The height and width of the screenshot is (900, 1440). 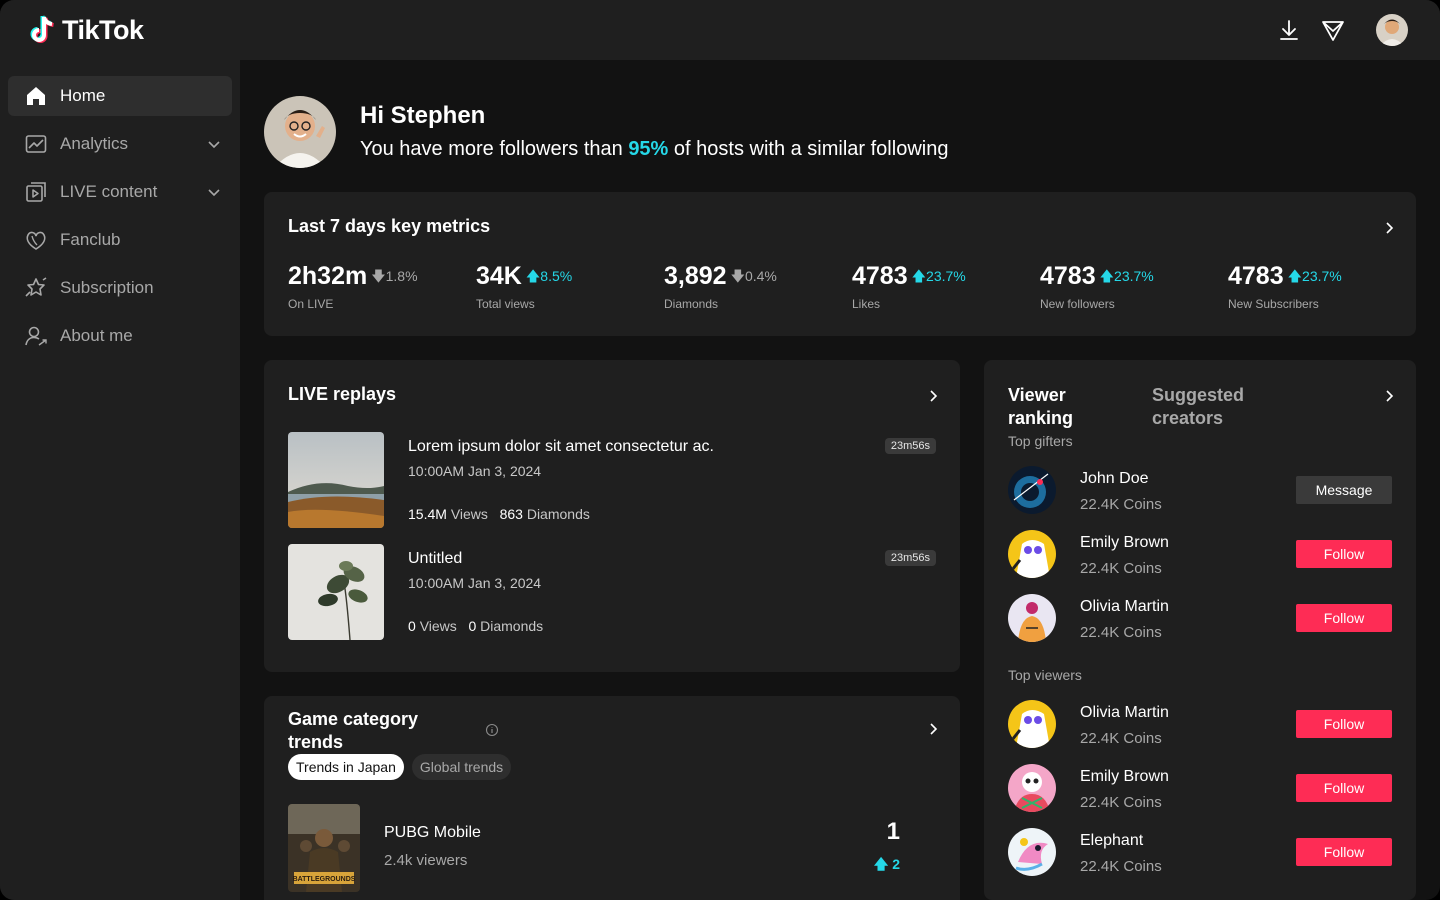 I want to click on sidebar-item-home: Home, so click(x=120, y=96).